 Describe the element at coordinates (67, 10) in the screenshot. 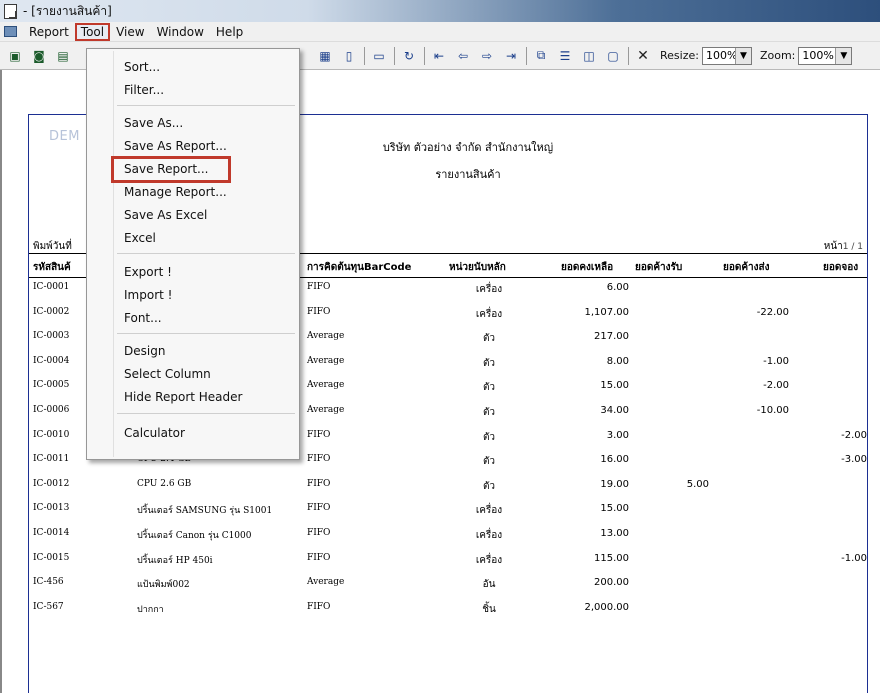

I see `window-title: - [รายงานสินค้า]` at that location.